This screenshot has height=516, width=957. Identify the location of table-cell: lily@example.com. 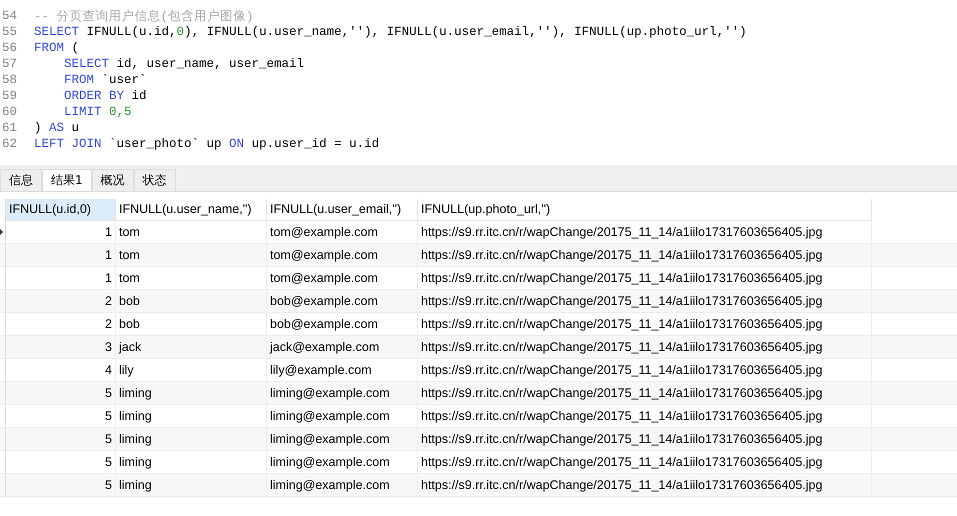
(342, 370).